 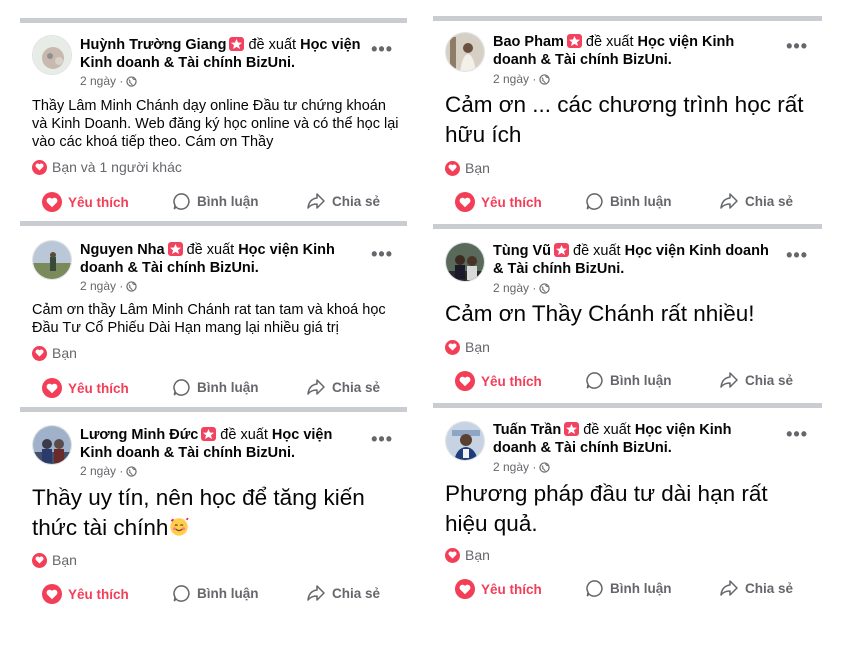 I want to click on author-name: Lương Minh Đức, so click(x=139, y=435).